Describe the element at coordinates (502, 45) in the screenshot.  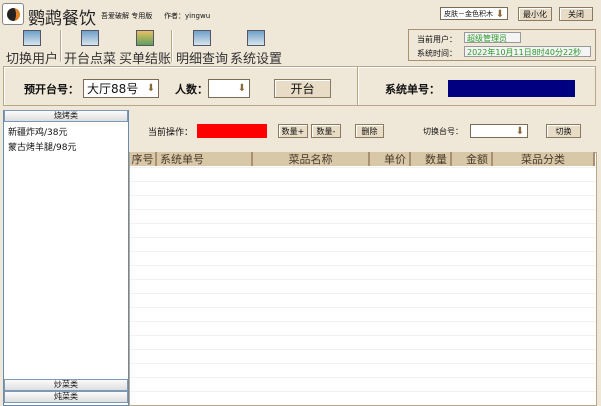
I see `info-panel: 当前用户： 超级管理员 系统时间： 2022年10月11日8时40分22秒` at that location.